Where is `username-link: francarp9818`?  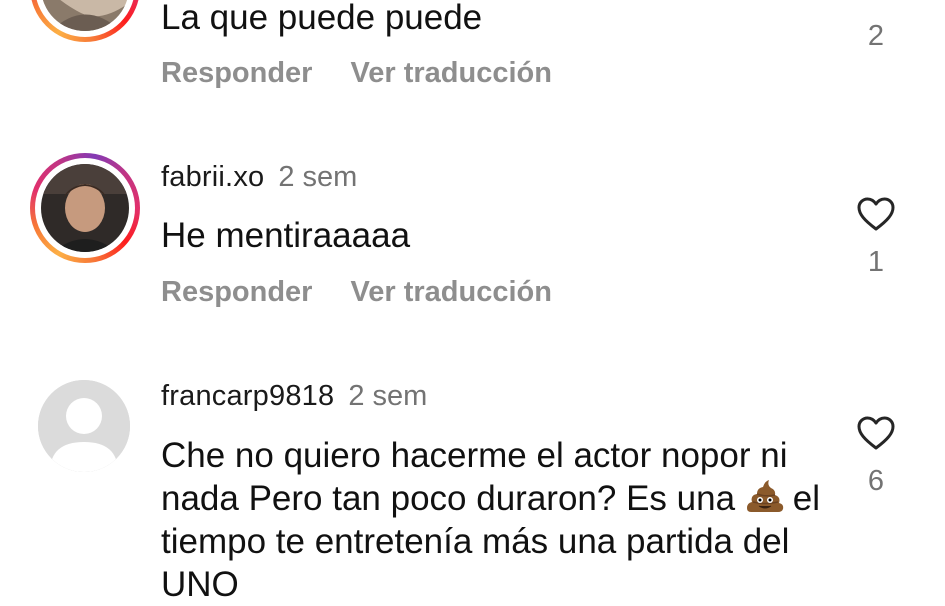
username-link: francarp9818 is located at coordinates (247, 396).